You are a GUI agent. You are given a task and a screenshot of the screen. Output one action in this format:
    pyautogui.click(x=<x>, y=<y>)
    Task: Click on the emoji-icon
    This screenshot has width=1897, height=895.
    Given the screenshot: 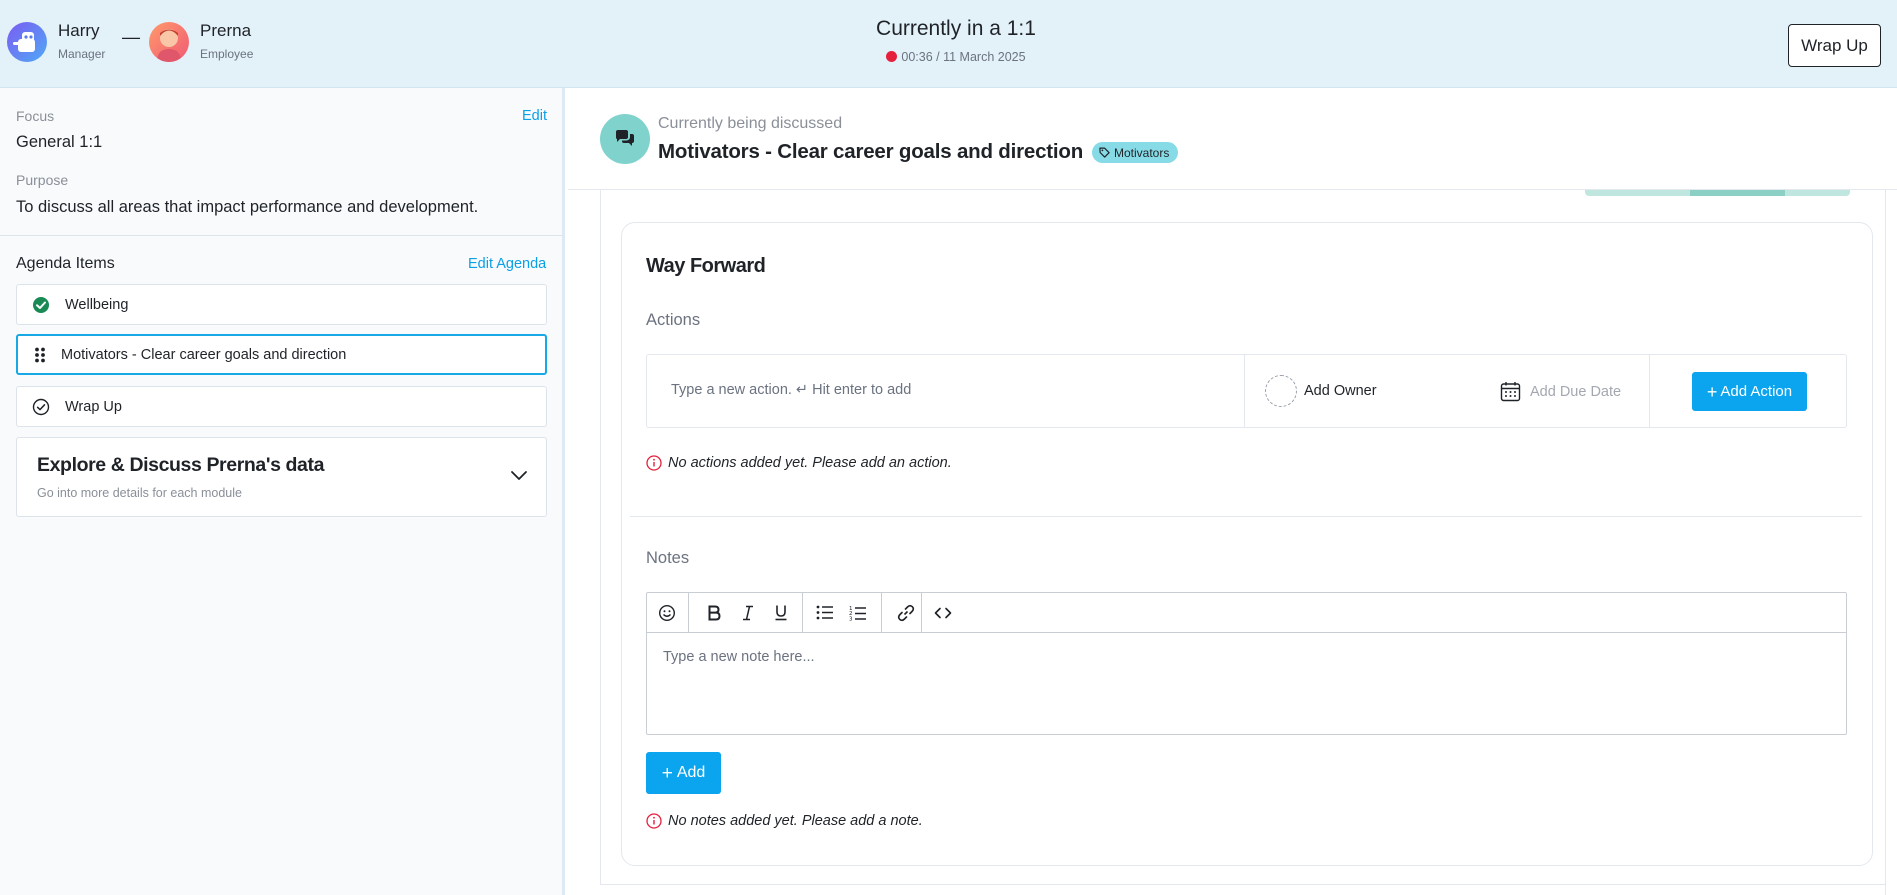 What is the action you would take?
    pyautogui.click(x=667, y=612)
    